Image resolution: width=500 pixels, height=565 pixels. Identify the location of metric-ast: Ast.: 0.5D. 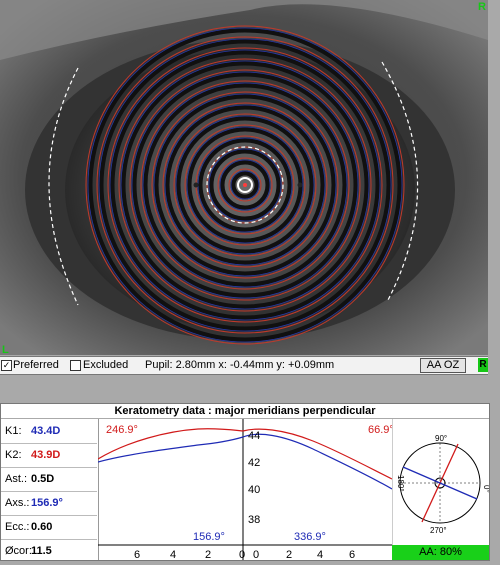
(49, 479).